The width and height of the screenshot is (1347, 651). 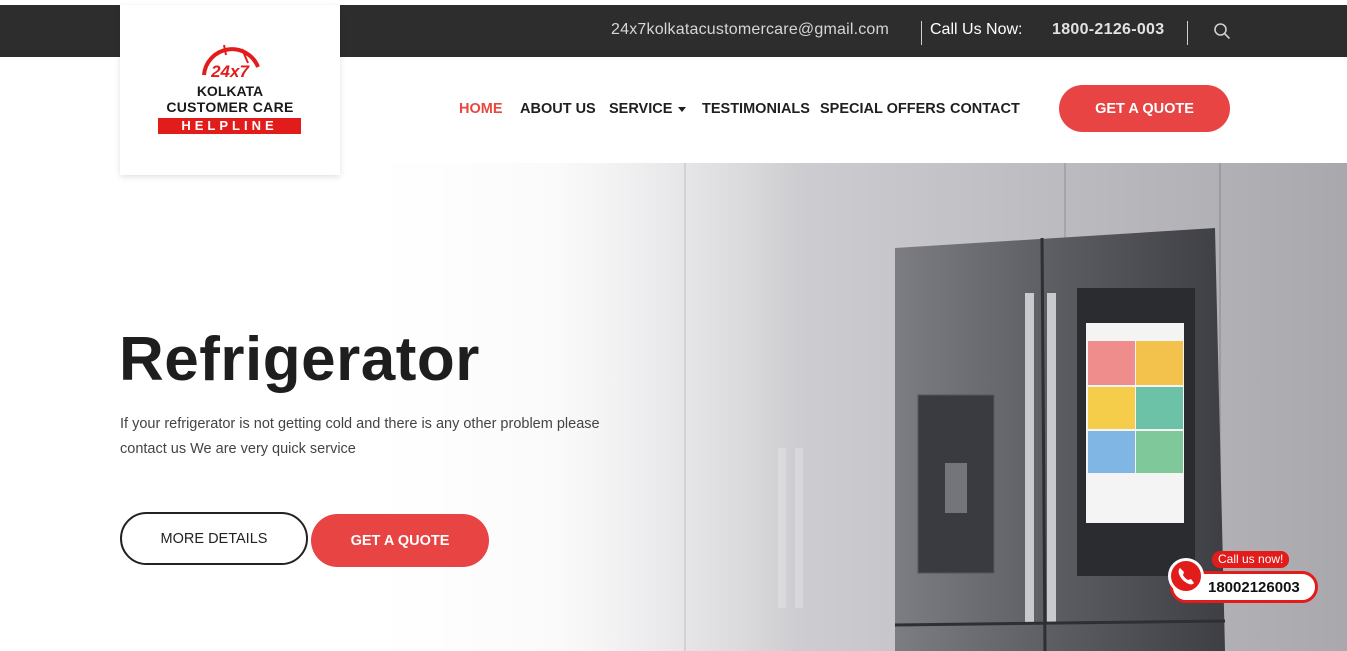 I want to click on hero-title: Refrigerator, so click(x=299, y=359).